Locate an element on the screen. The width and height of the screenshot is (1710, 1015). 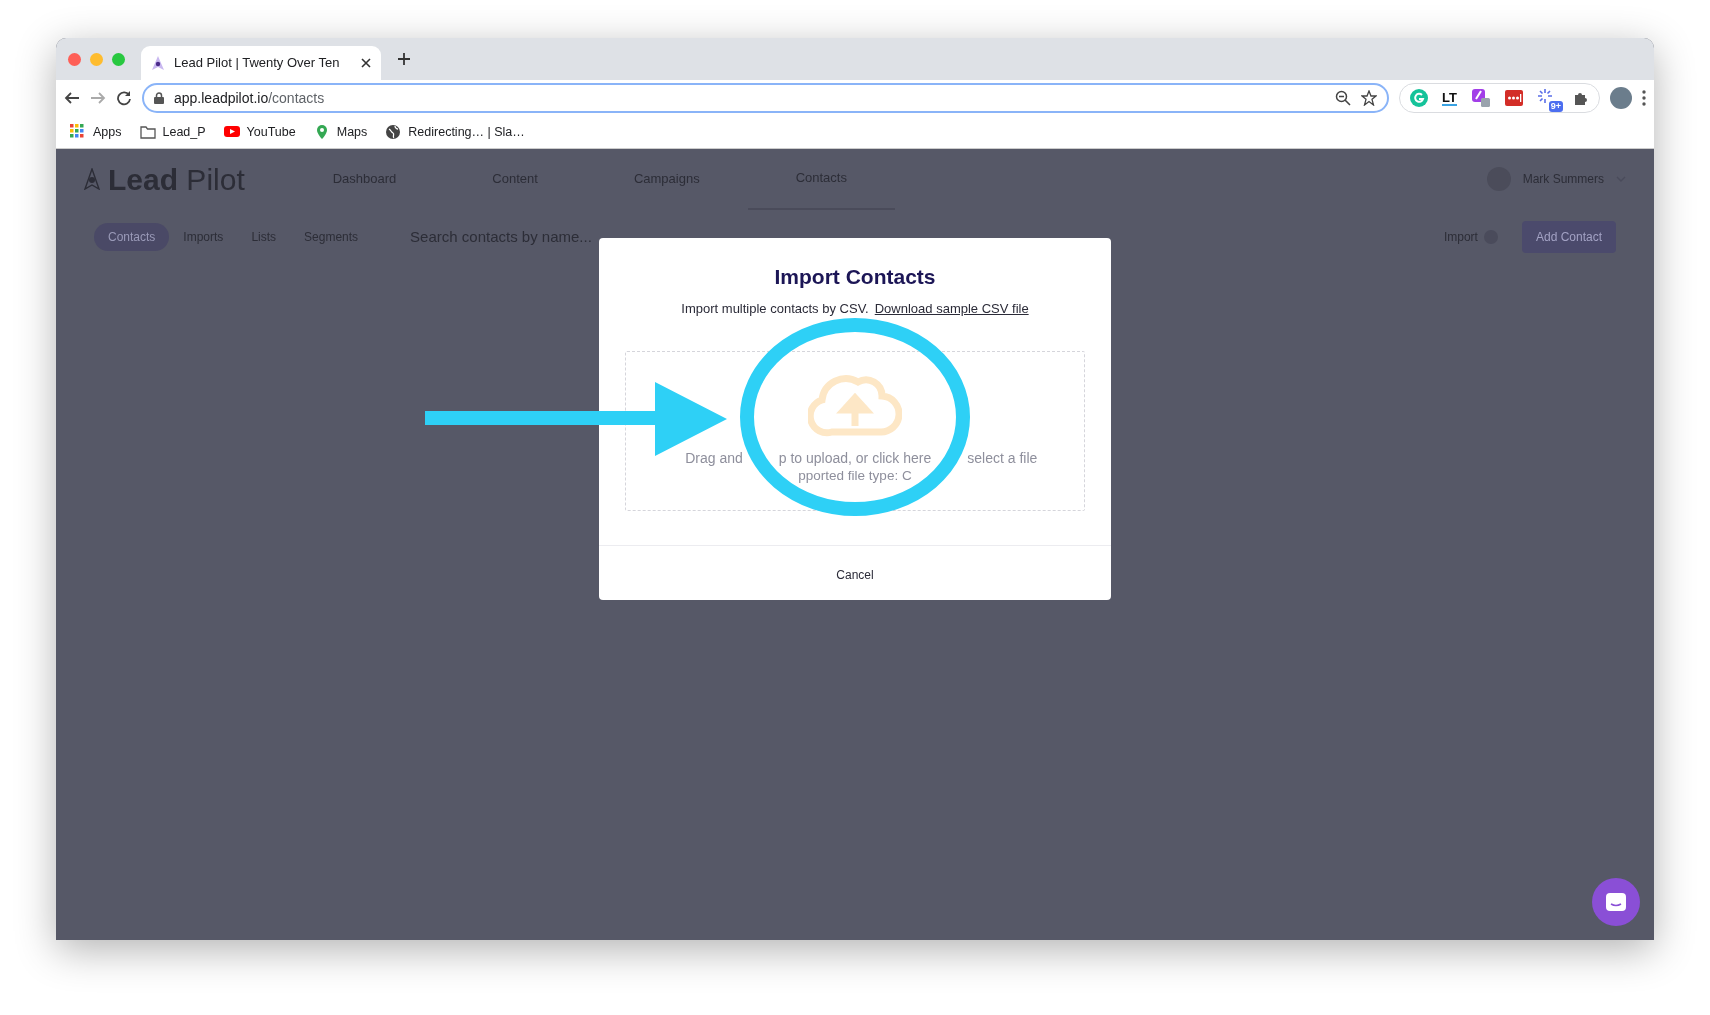
chat-icon is located at coordinates (1616, 902).